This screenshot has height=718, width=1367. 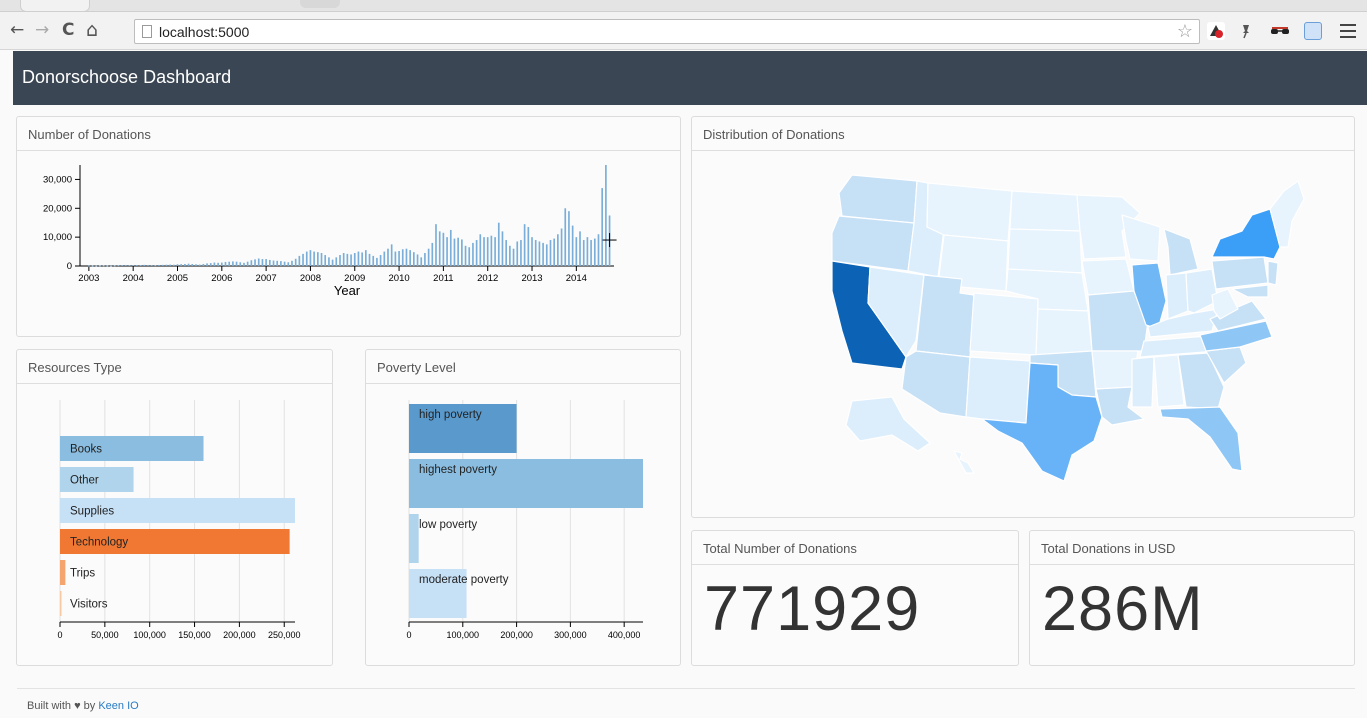 I want to click on state-hawaii, so click(x=964, y=462).